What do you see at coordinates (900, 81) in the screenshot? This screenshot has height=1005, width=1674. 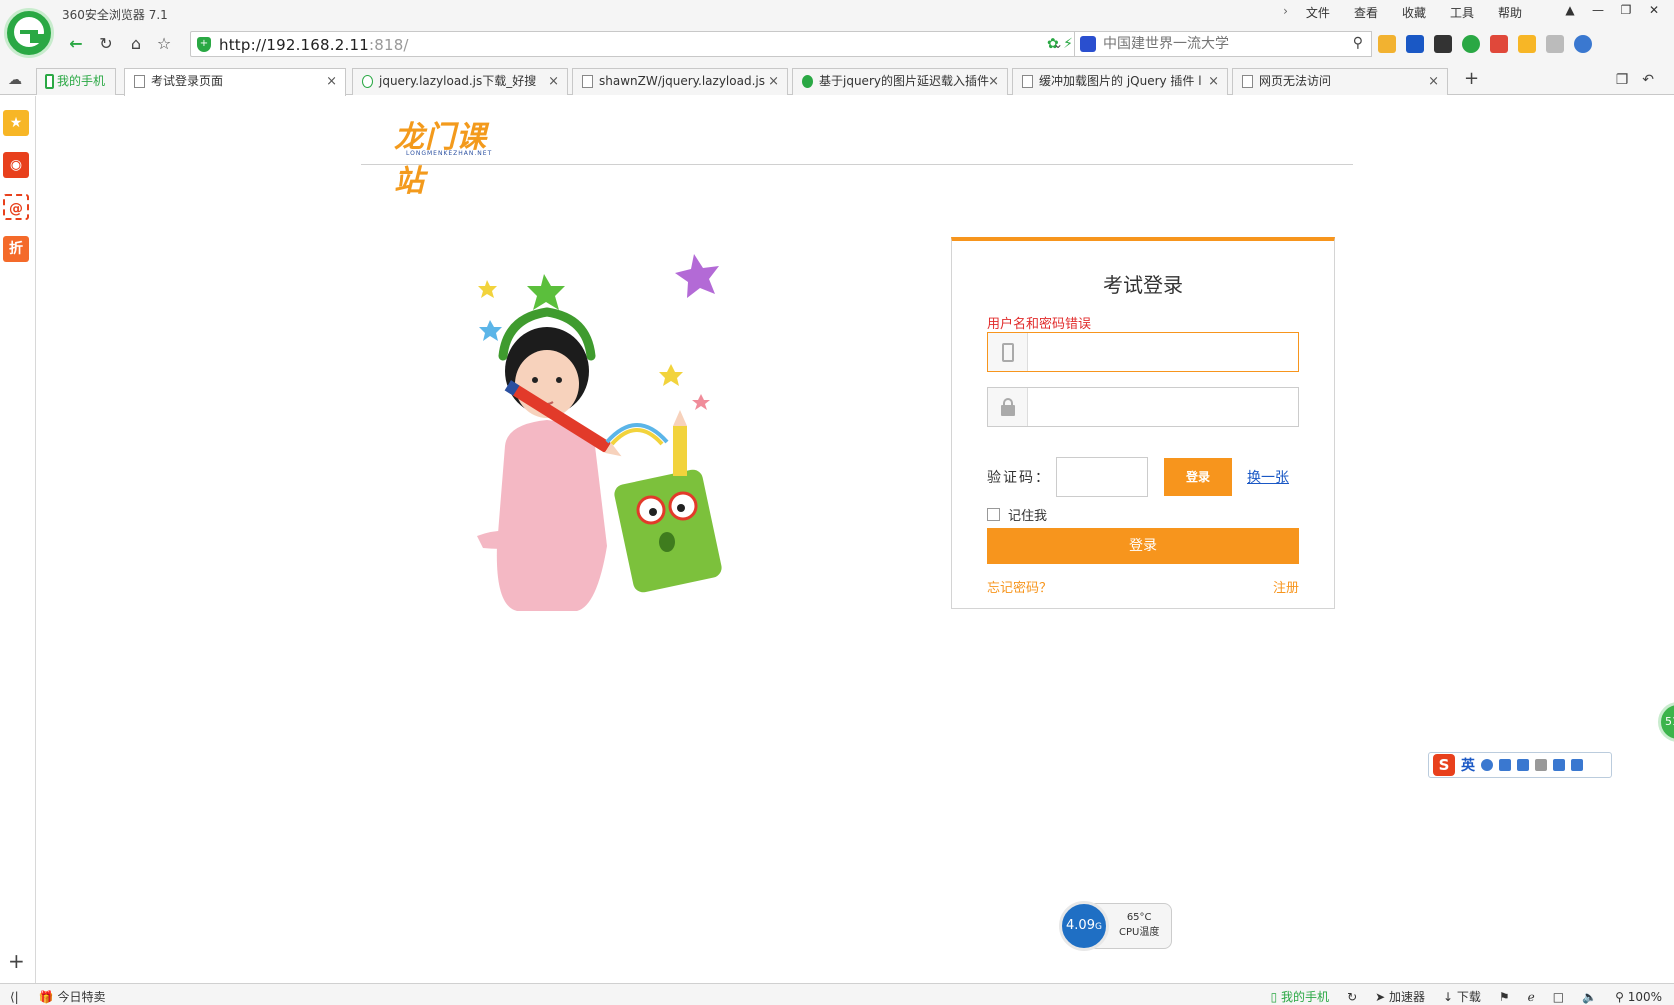 I see `tab-jquery-delay: 基于jquery的图片延迟载入插件 ×` at bounding box center [900, 81].